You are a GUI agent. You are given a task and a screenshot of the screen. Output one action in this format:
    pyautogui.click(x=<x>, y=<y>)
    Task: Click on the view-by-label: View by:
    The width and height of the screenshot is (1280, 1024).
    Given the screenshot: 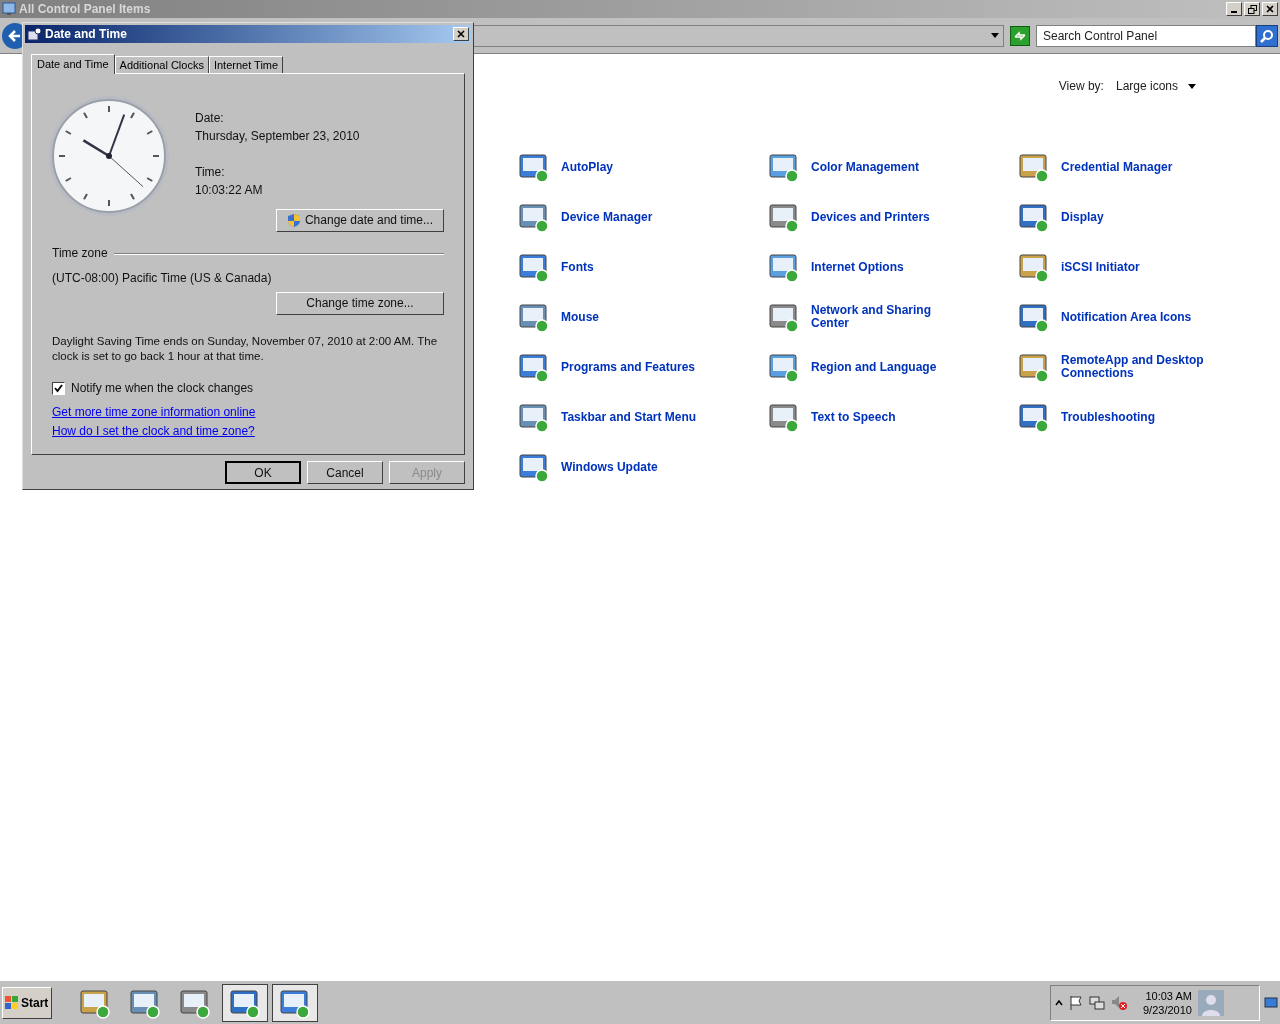 What is the action you would take?
    pyautogui.click(x=1081, y=86)
    